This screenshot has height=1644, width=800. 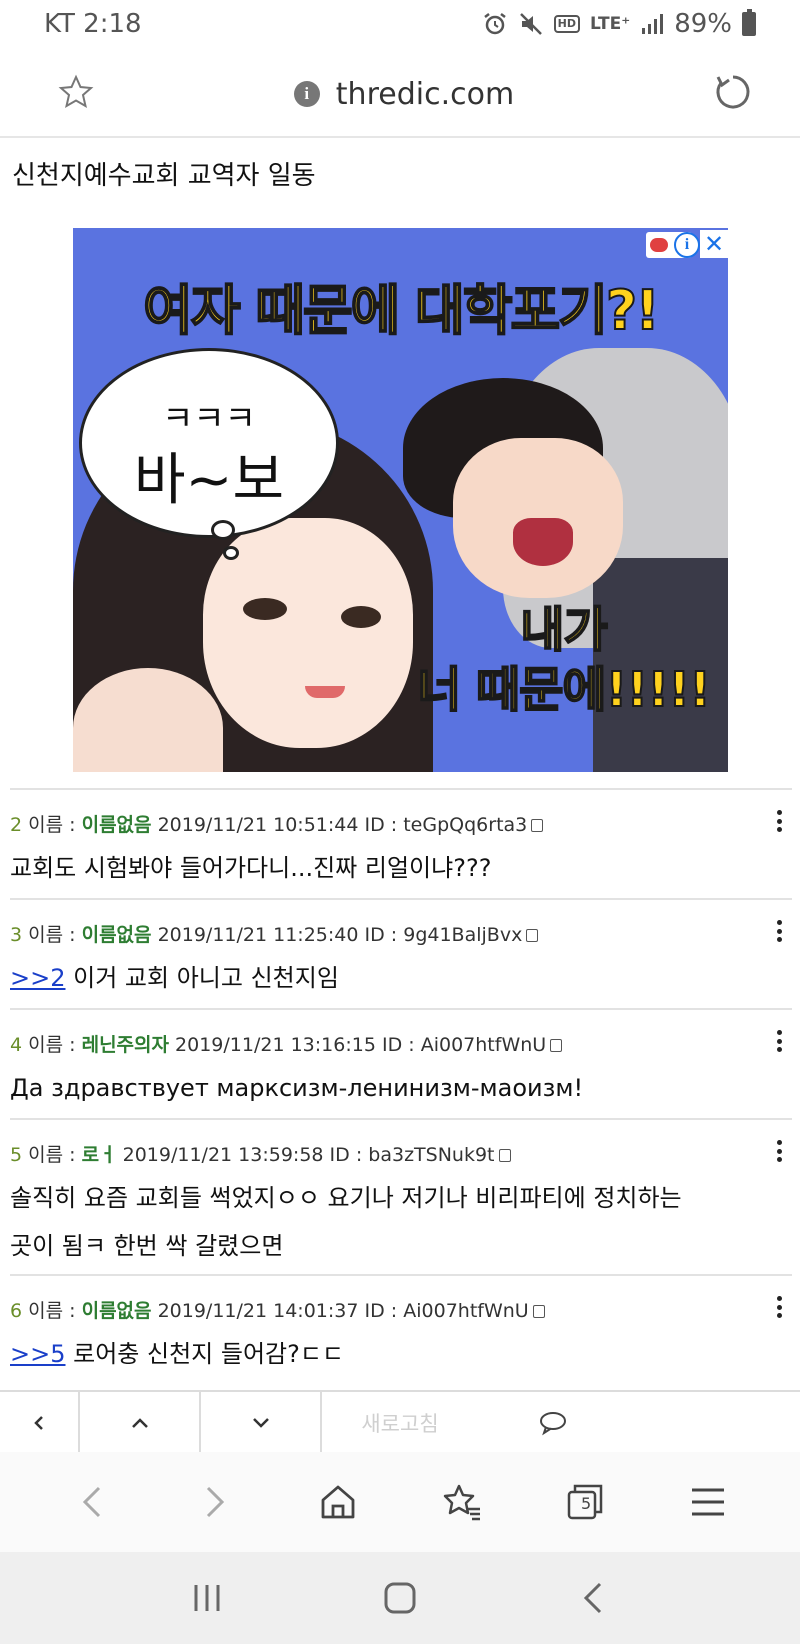 I want to click on url-text: thredic.com, so click(x=425, y=94).